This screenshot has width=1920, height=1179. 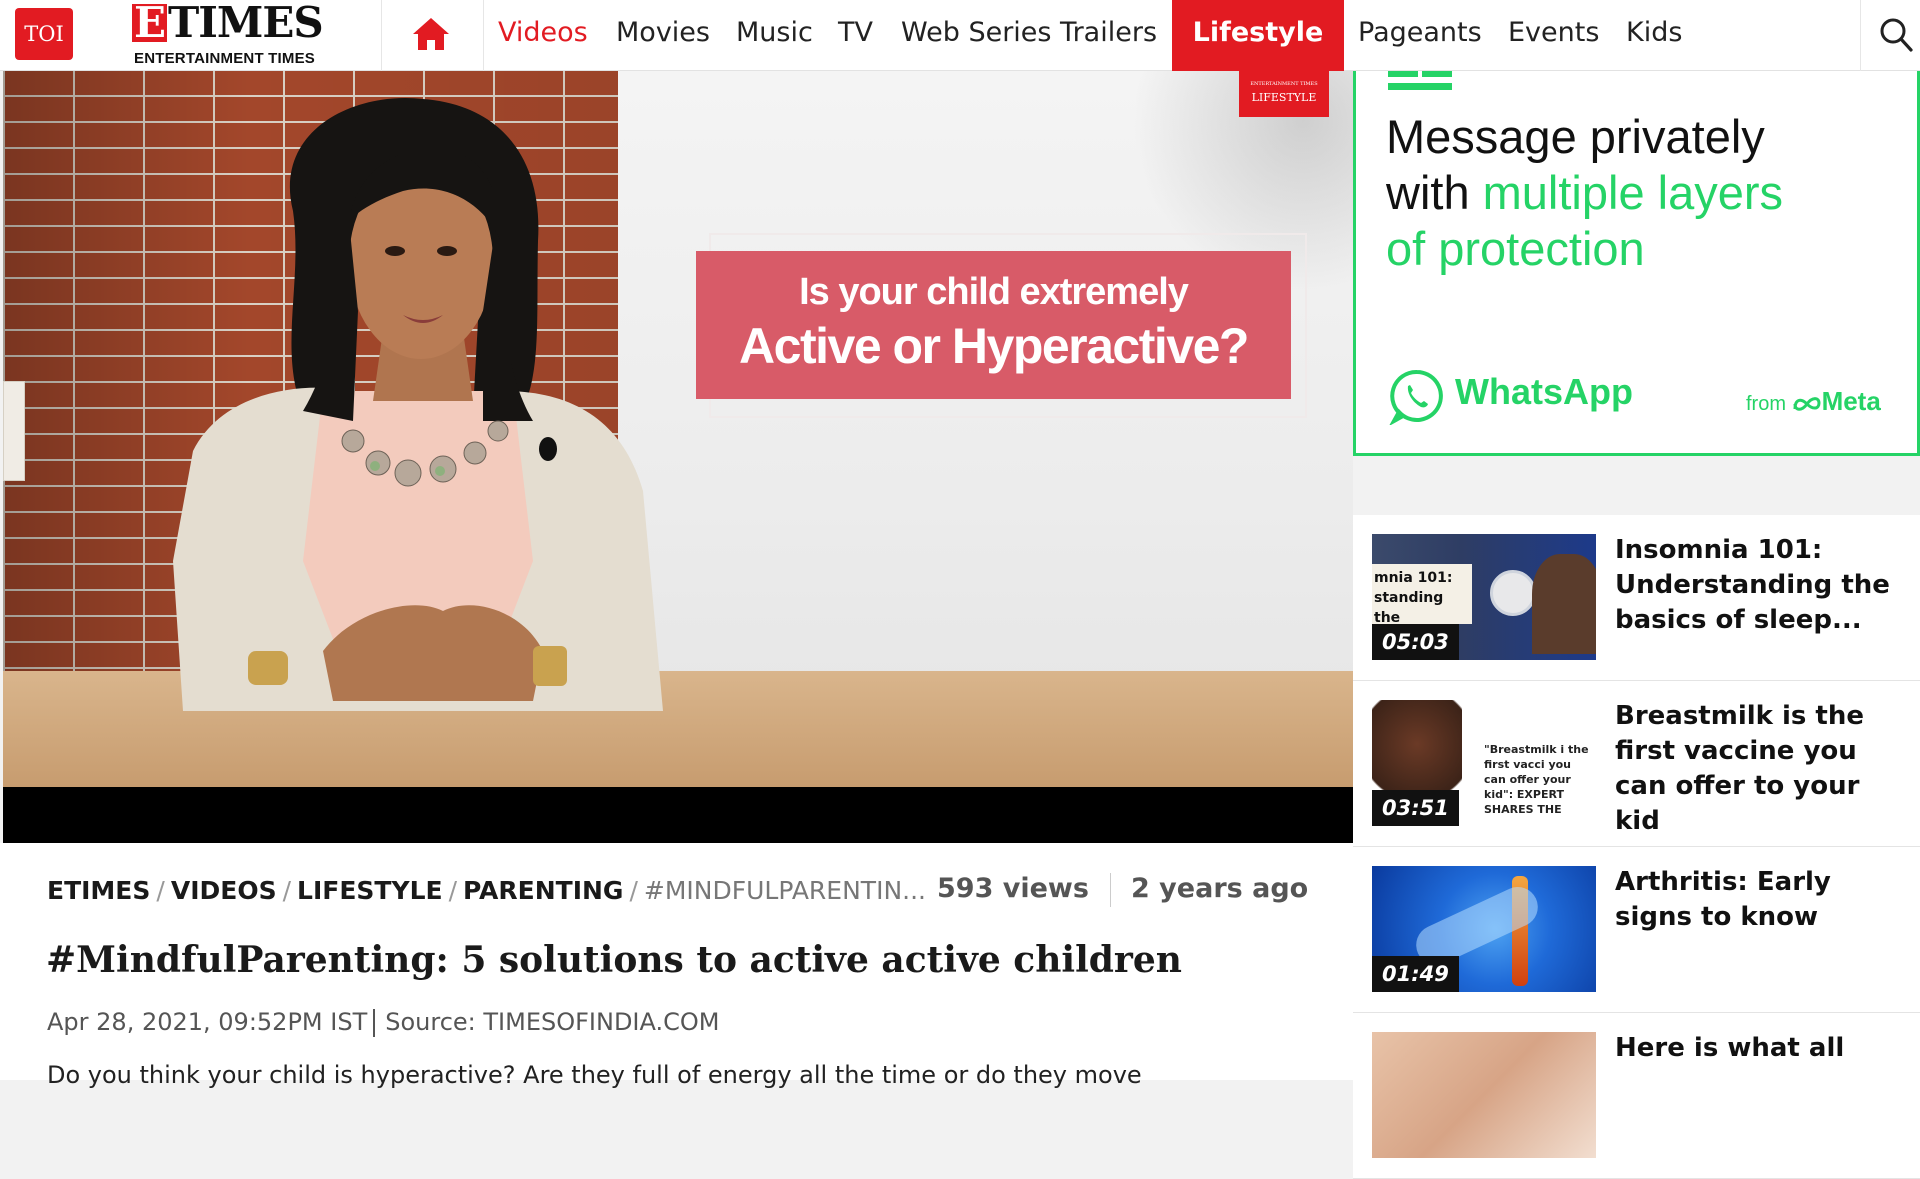 What do you see at coordinates (1013, 888) in the screenshot?
I see `view-count: 593 views` at bounding box center [1013, 888].